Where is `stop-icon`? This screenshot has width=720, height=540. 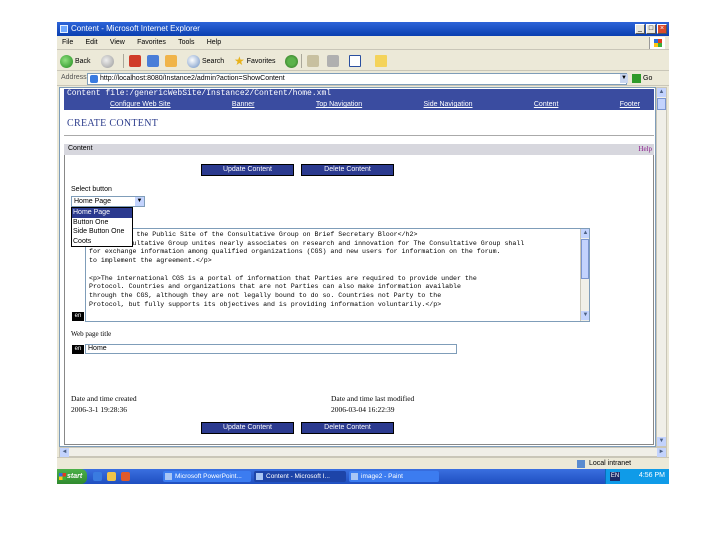 stop-icon is located at coordinates (135, 61).